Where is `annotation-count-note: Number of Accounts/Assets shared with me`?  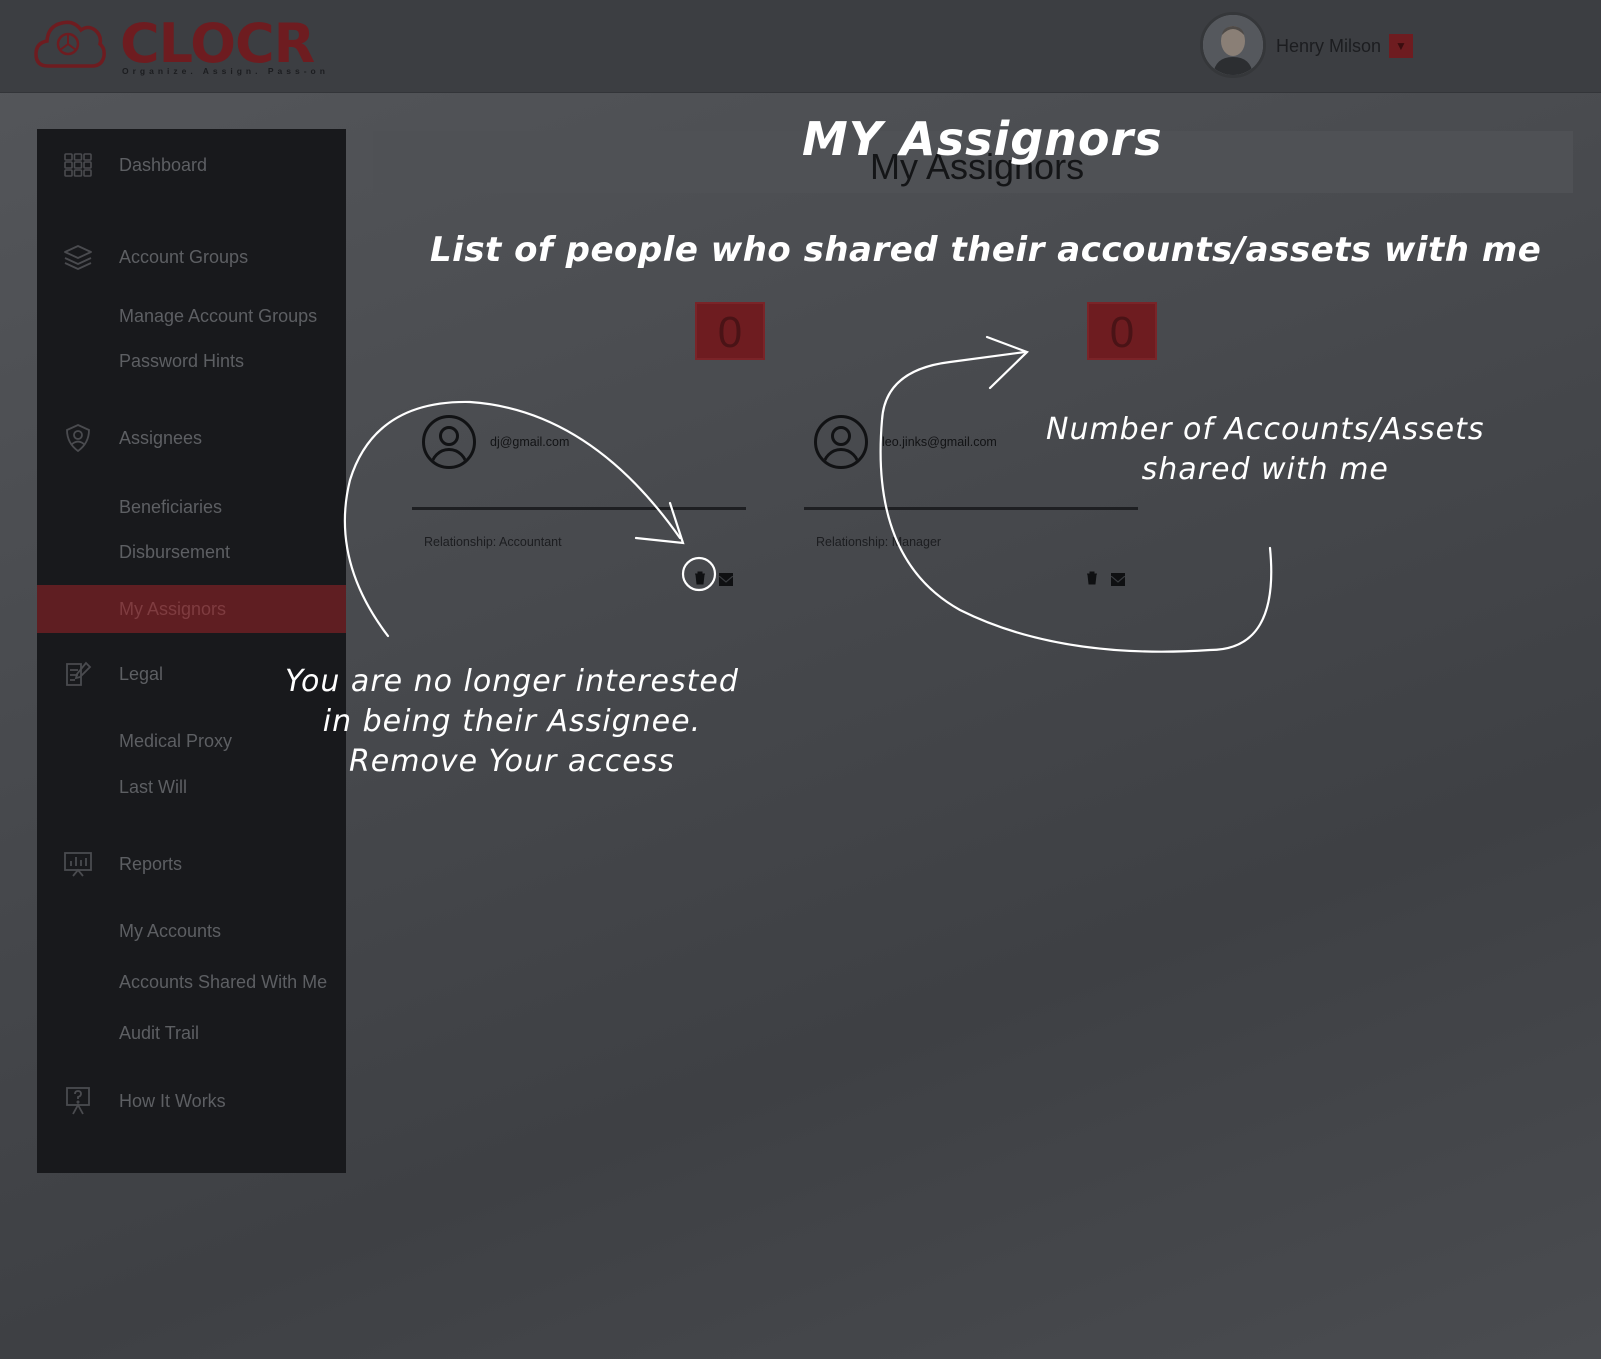
annotation-count-note: Number of Accounts/Assets shared with me is located at coordinates (1265, 450).